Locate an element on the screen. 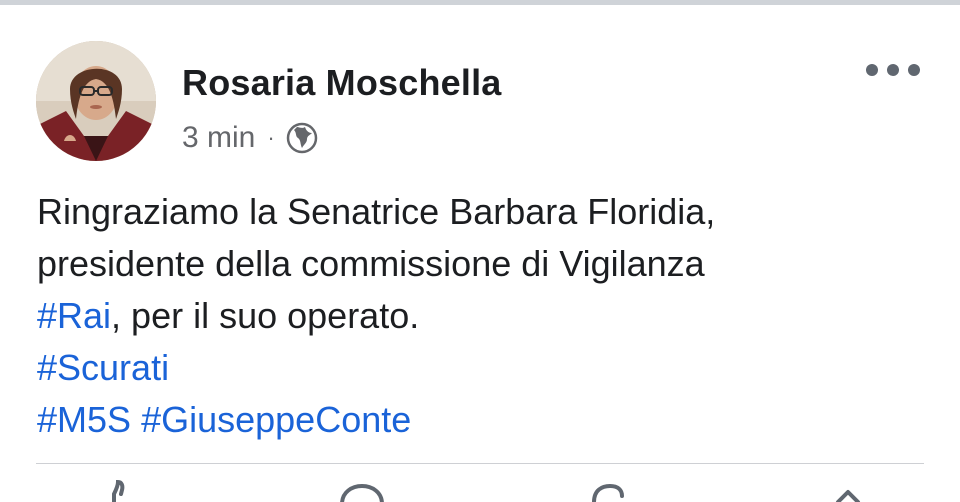 The height and width of the screenshot is (502, 960). hashtag-link: #GiuseppeConte is located at coordinates (276, 419).